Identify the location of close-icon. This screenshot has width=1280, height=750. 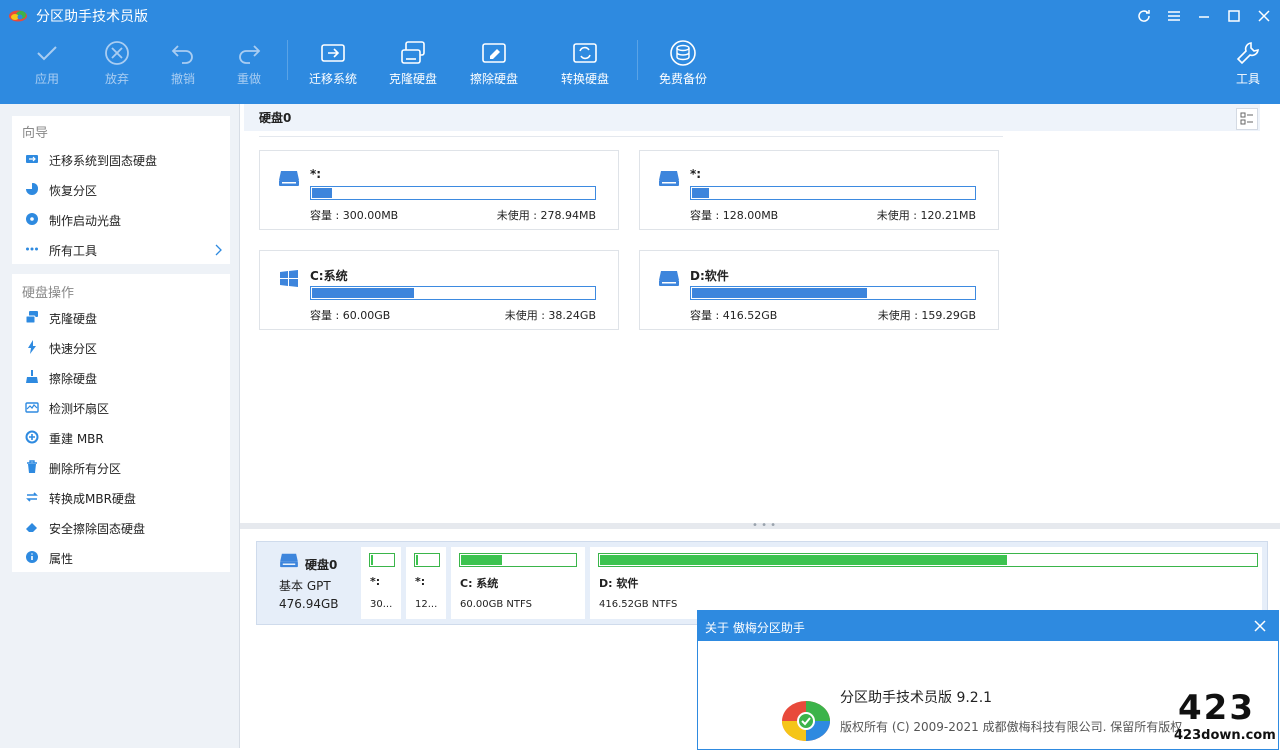
(1260, 626).